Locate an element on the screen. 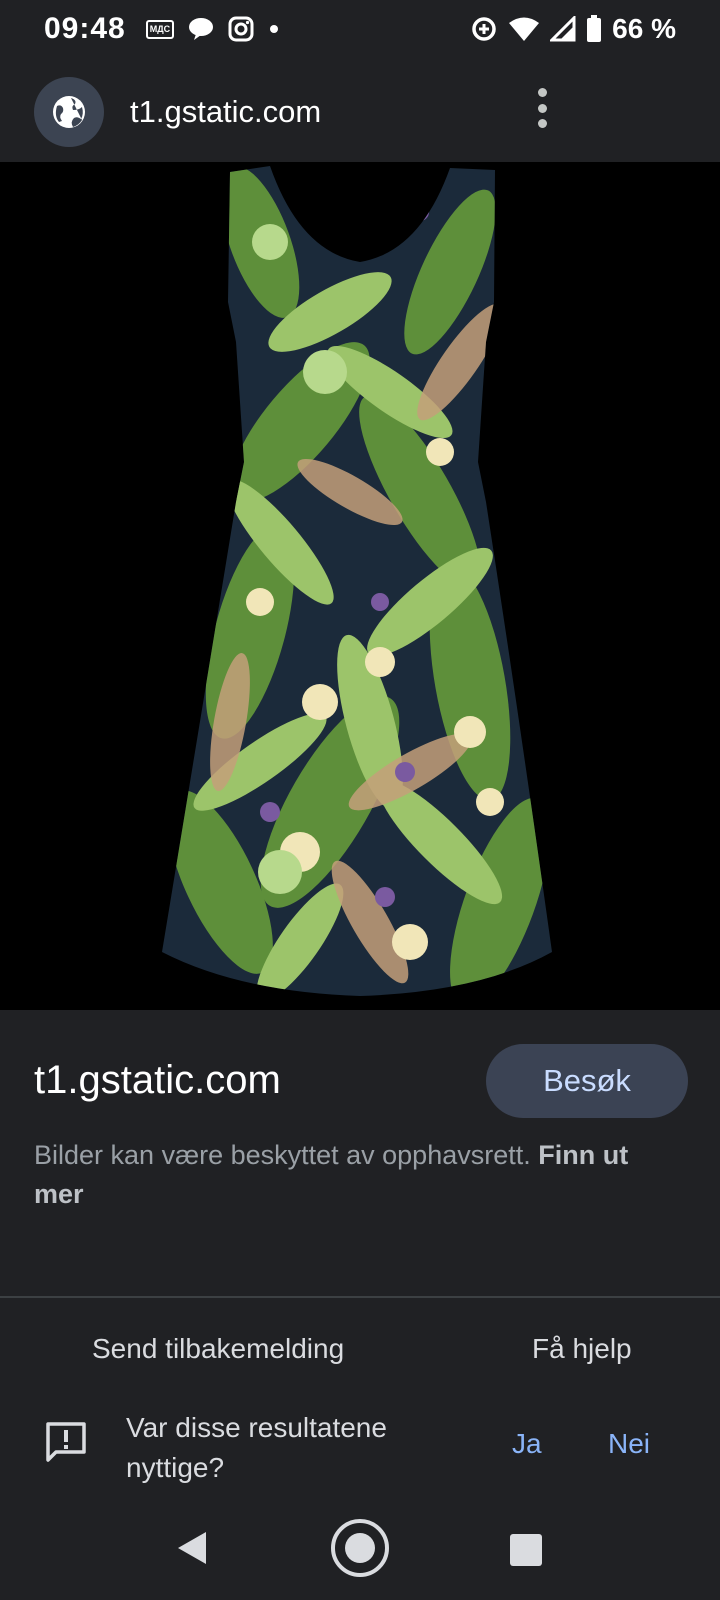 This screenshot has height=1600, width=720. status-notification-icons: MДС is located at coordinates (212, 29).